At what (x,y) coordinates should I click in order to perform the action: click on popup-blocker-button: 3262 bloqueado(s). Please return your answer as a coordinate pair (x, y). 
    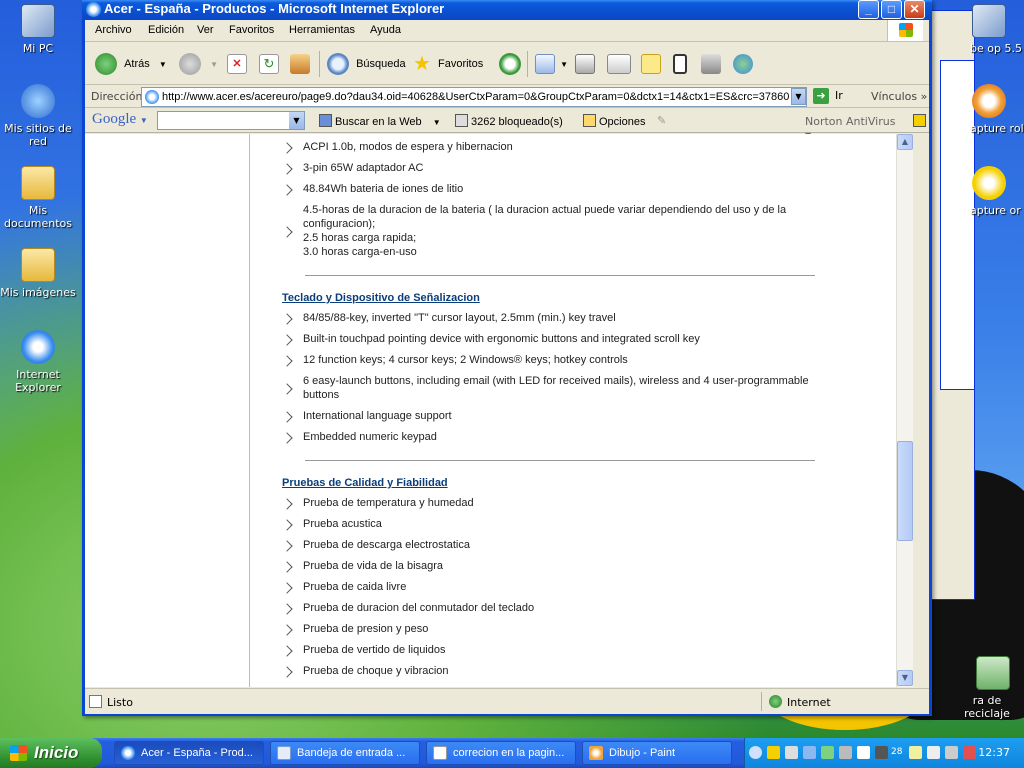
    Looking at the image, I should click on (509, 121).